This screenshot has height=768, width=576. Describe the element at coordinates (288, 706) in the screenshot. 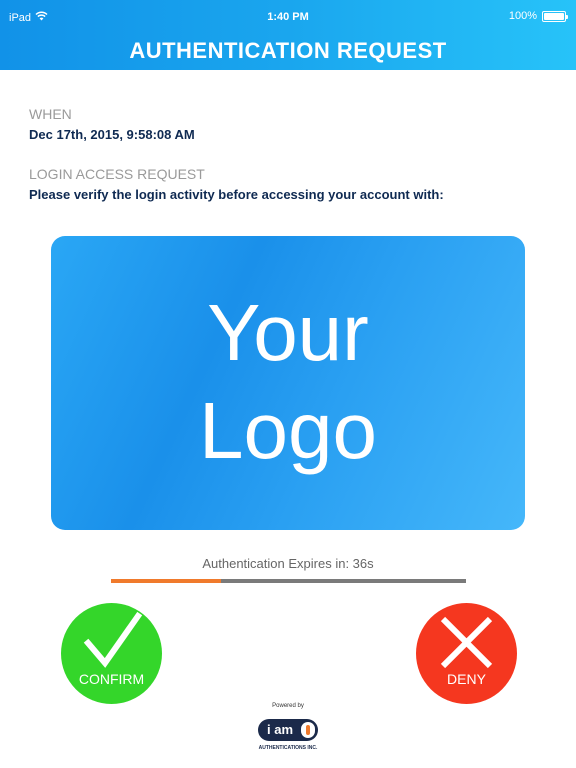

I see `powered-by-text: Powered by` at that location.